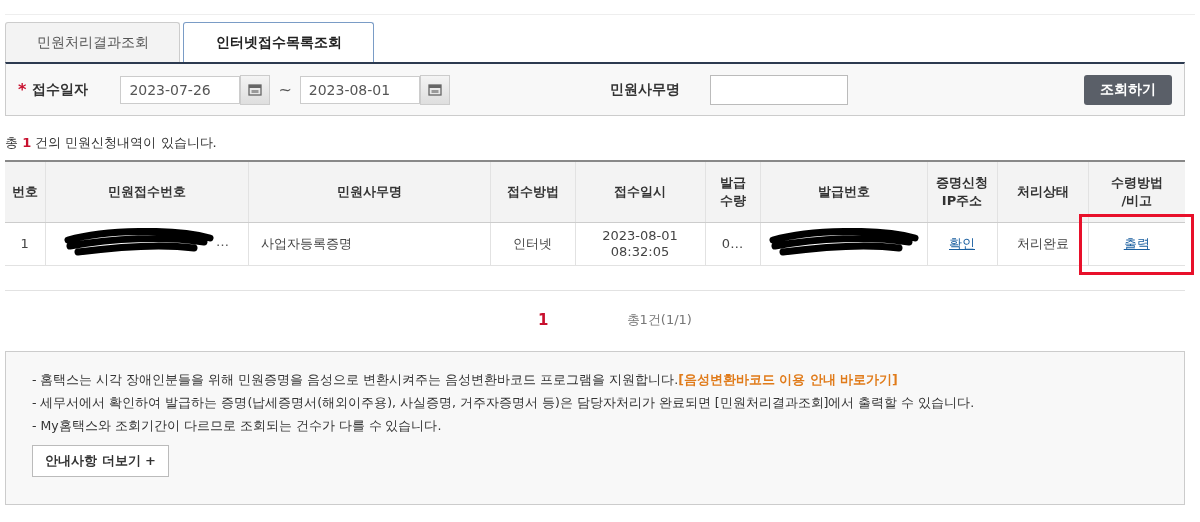 The width and height of the screenshot is (1200, 522). What do you see at coordinates (25, 244) in the screenshot?
I see `table-cell: 1` at bounding box center [25, 244].